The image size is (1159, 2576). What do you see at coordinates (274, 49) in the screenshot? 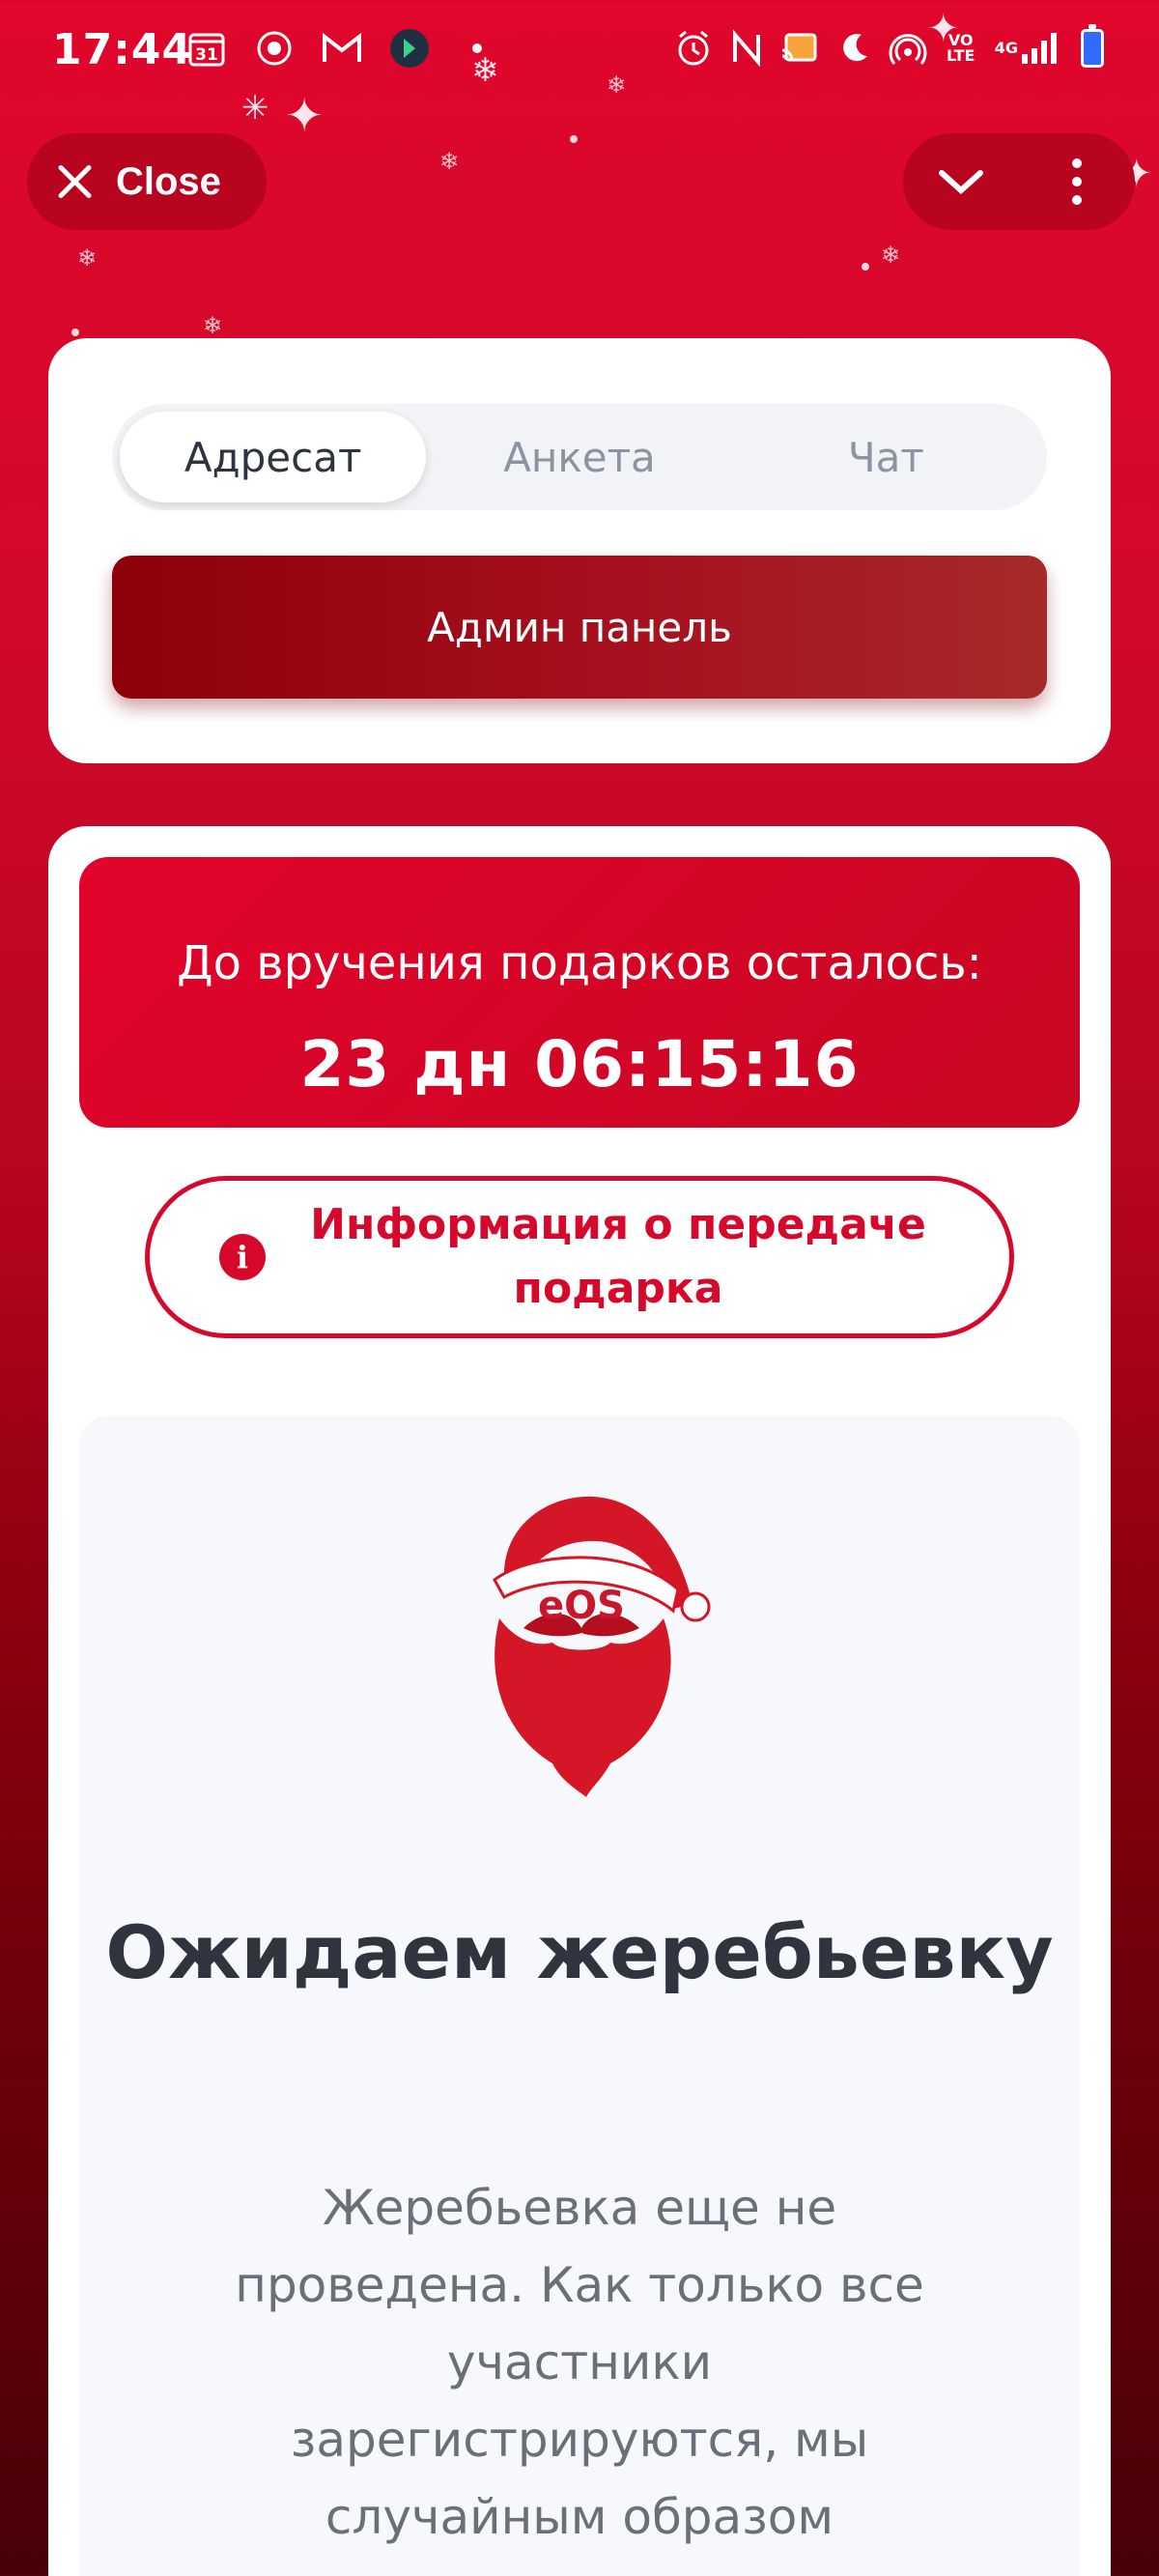
I see `record-icon` at bounding box center [274, 49].